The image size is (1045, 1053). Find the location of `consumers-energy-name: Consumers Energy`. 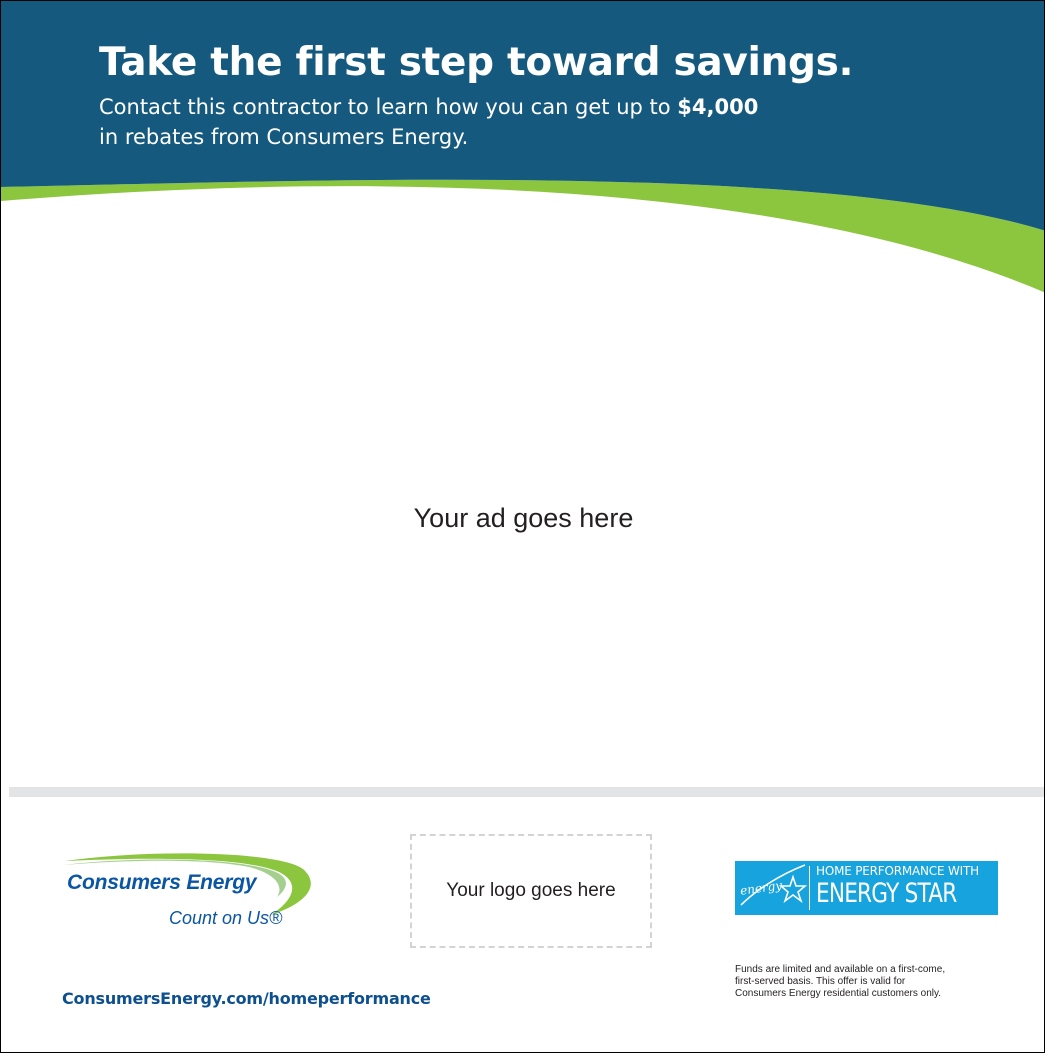

consumers-energy-name: Consumers Energy is located at coordinates (162, 882).